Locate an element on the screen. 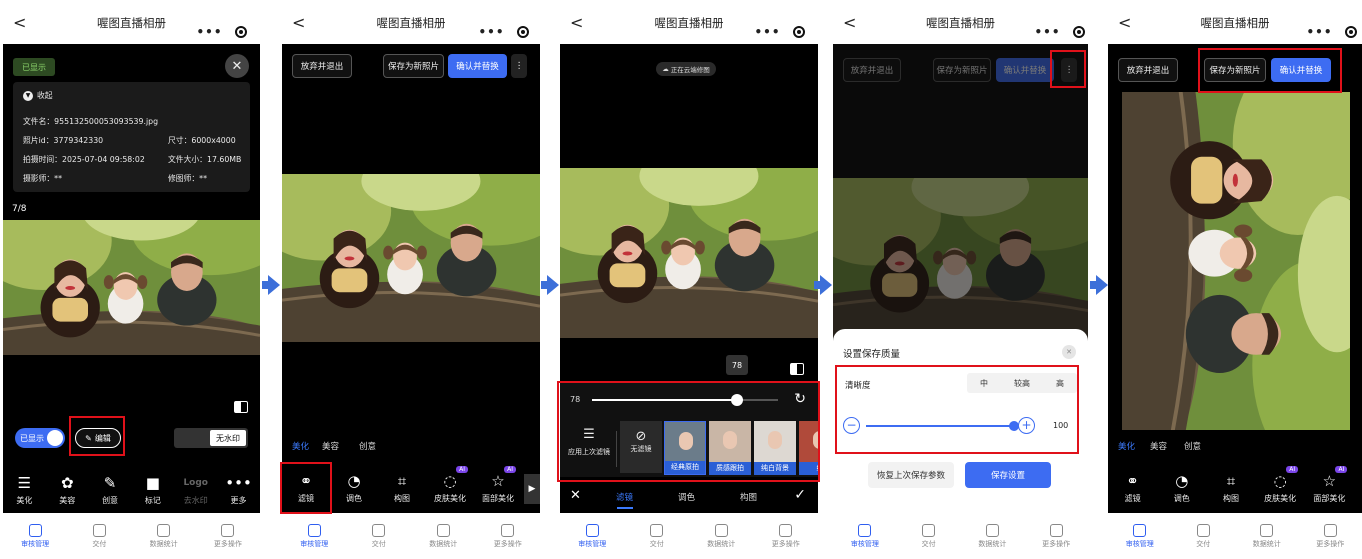  tab-crop: 构图 is located at coordinates (748, 497).